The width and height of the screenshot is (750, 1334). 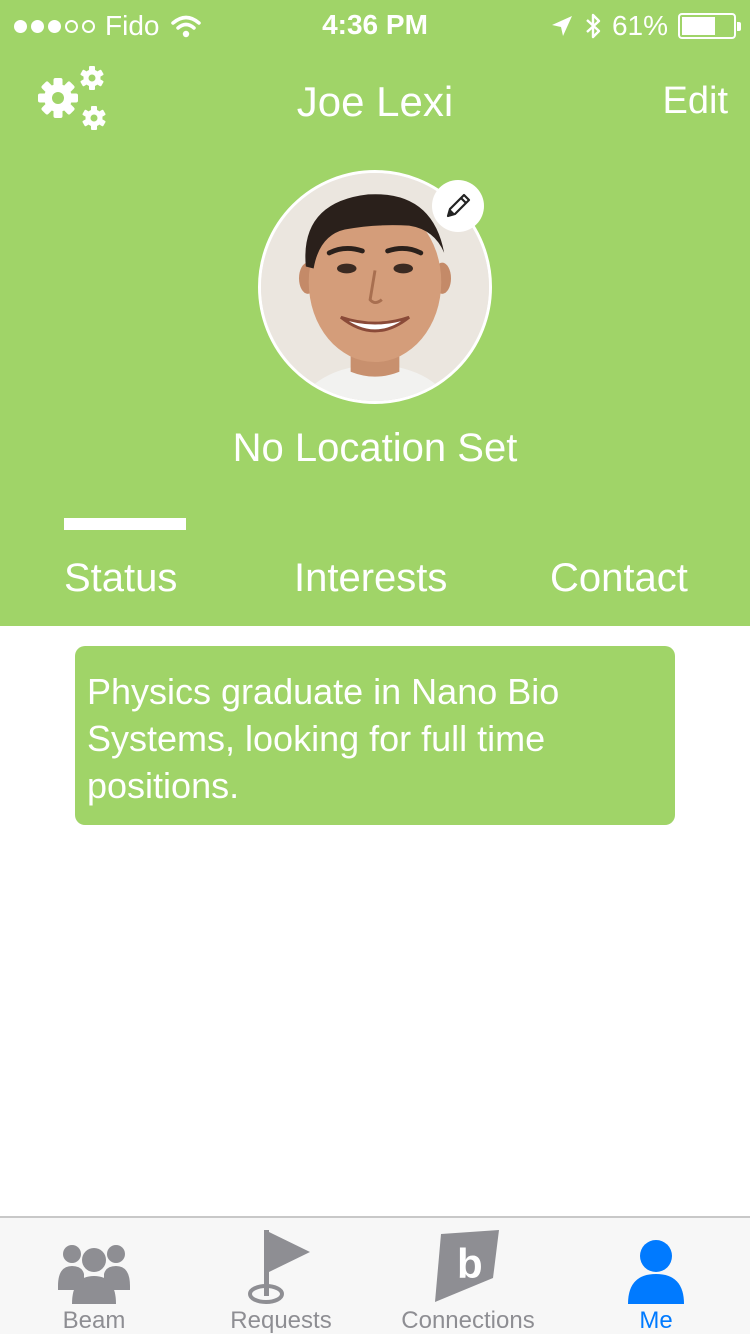 What do you see at coordinates (656, 1272) in the screenshot?
I see `person-icon` at bounding box center [656, 1272].